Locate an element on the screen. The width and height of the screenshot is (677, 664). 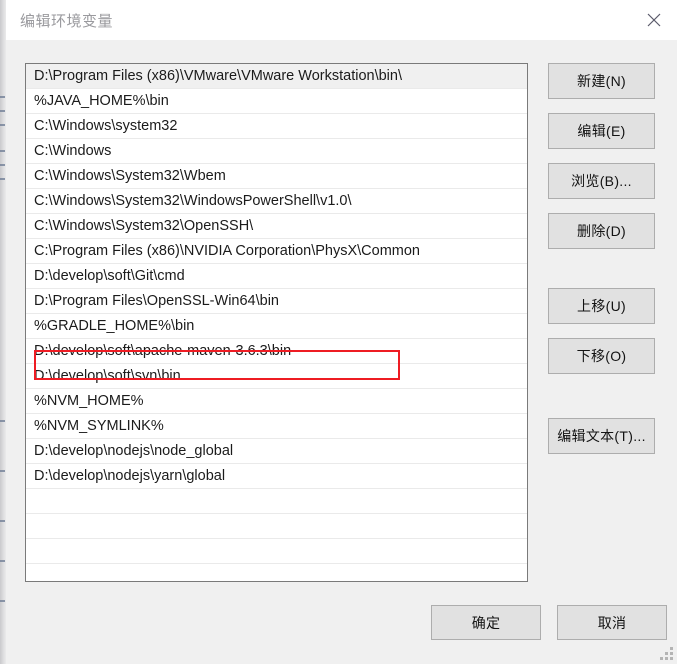
delete-button: 删除(D) is located at coordinates (601, 231).